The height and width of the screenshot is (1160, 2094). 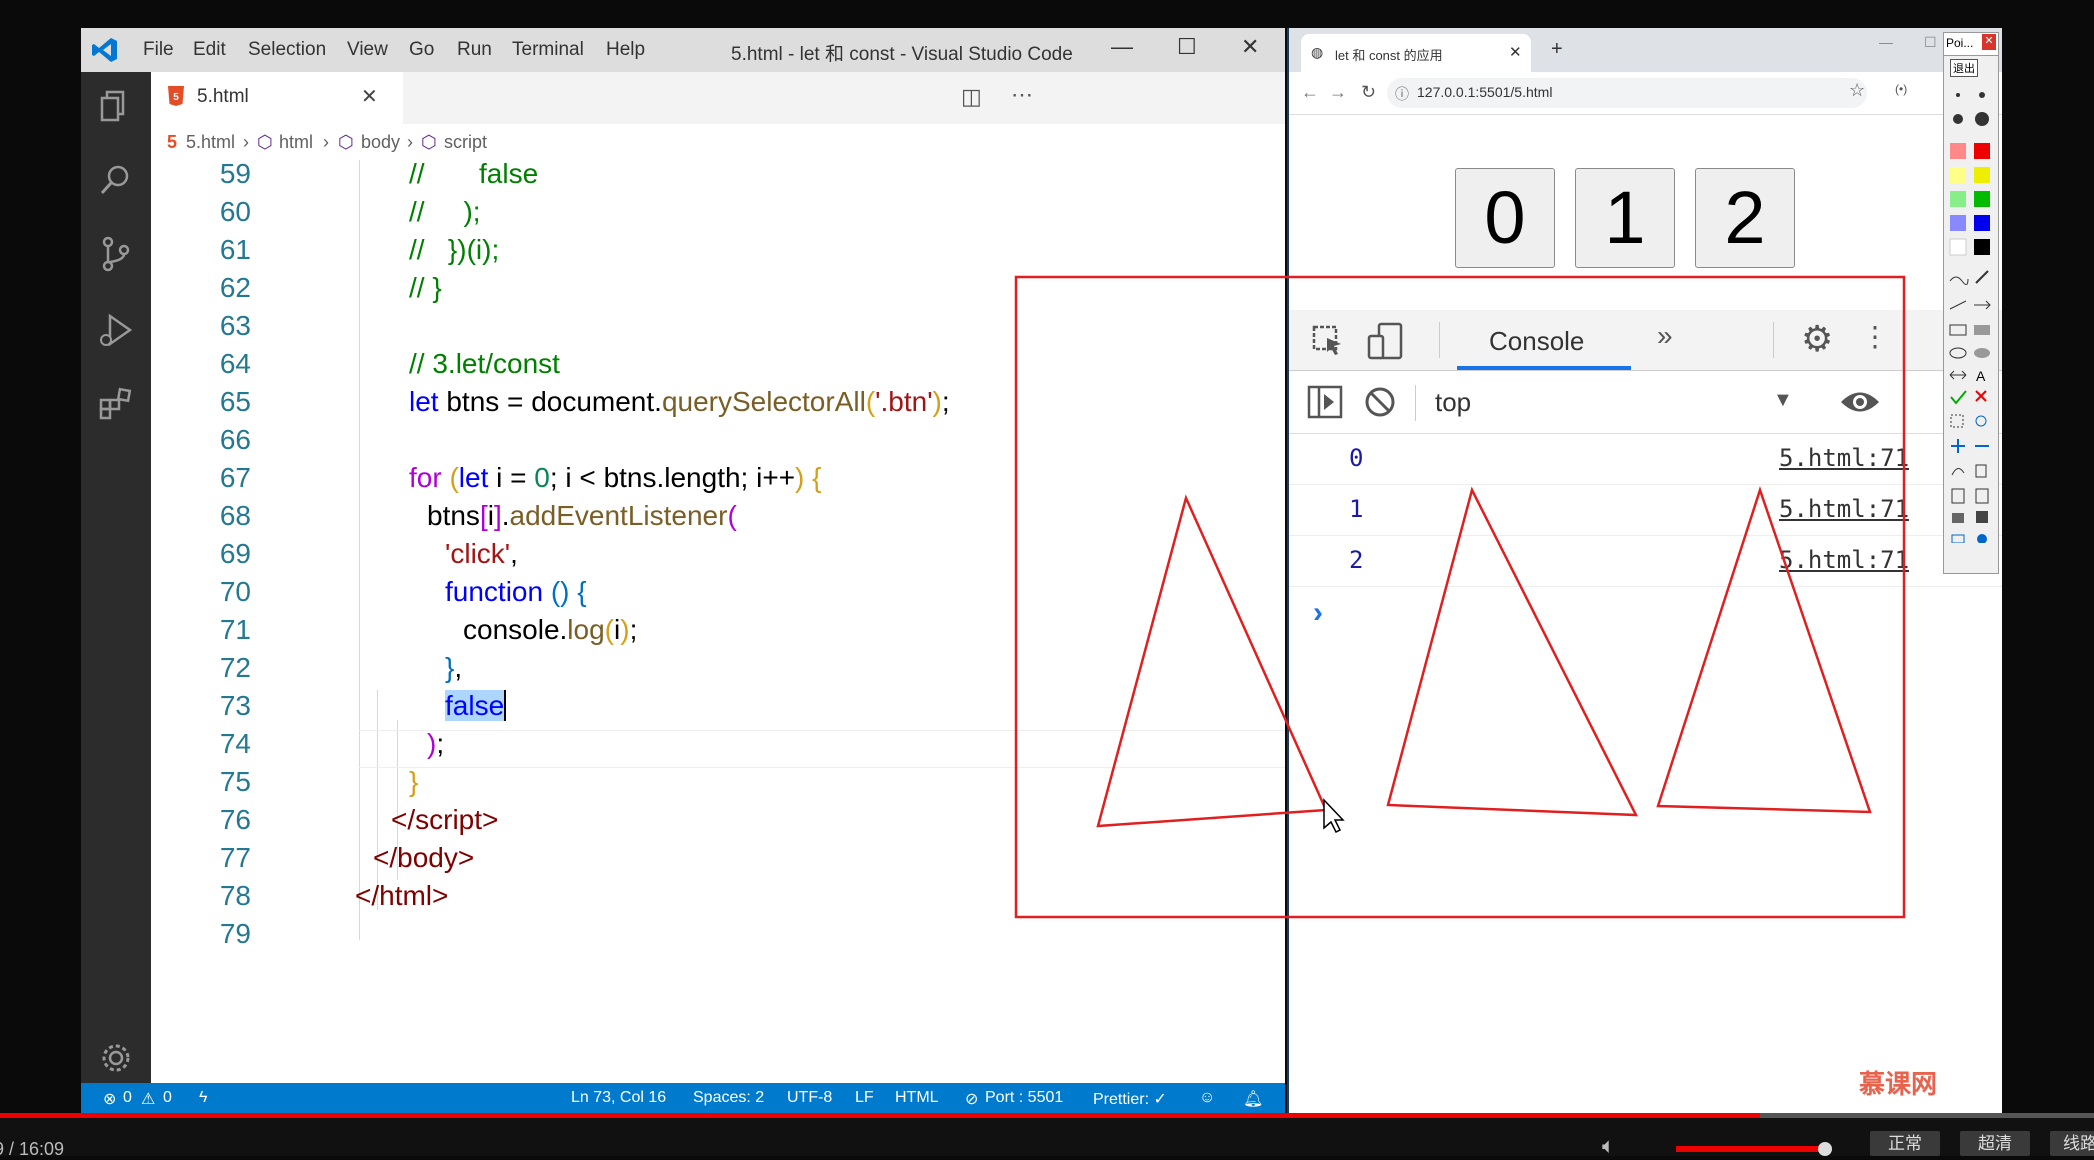 I want to click on dropdown-arrow-icon: ▼, so click(x=1783, y=400).